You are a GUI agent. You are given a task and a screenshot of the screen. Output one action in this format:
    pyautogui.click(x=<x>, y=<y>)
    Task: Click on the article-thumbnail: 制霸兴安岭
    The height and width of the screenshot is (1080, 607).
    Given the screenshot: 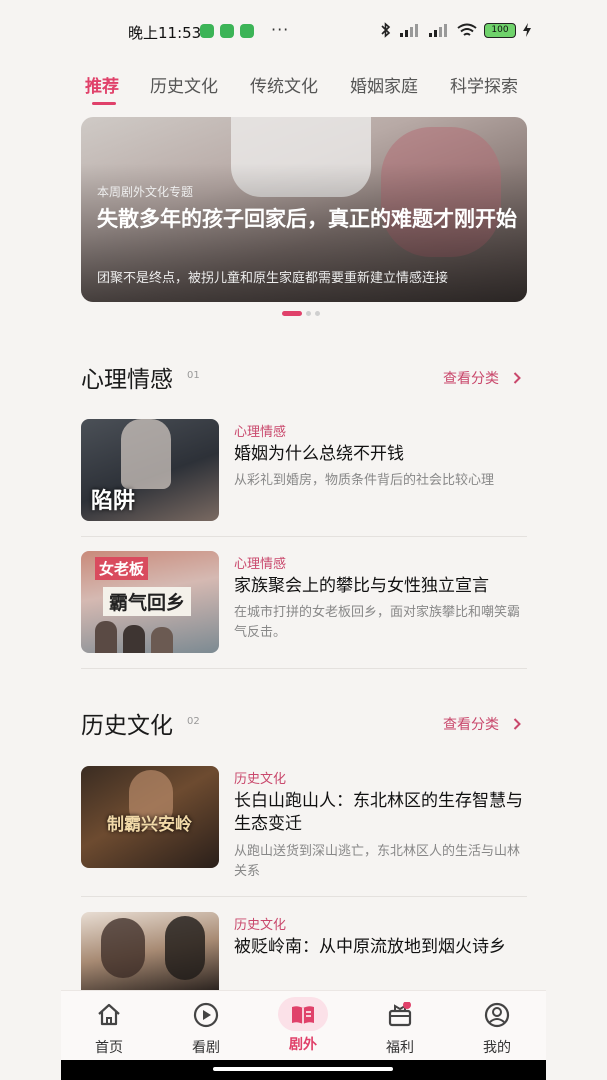 What is the action you would take?
    pyautogui.click(x=150, y=817)
    